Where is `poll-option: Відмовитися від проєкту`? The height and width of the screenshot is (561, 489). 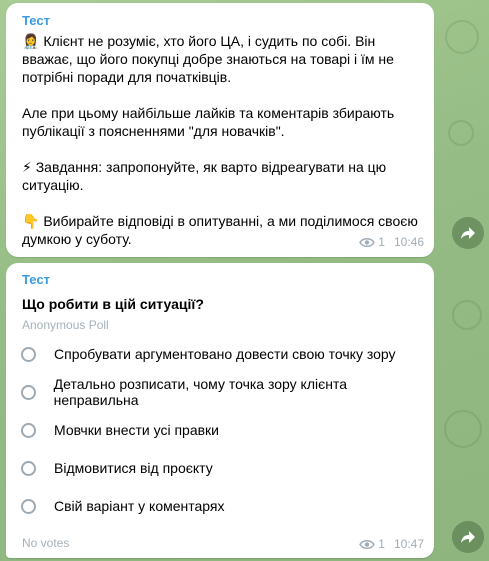 poll-option: Відмовитися від проєкту is located at coordinates (222, 468).